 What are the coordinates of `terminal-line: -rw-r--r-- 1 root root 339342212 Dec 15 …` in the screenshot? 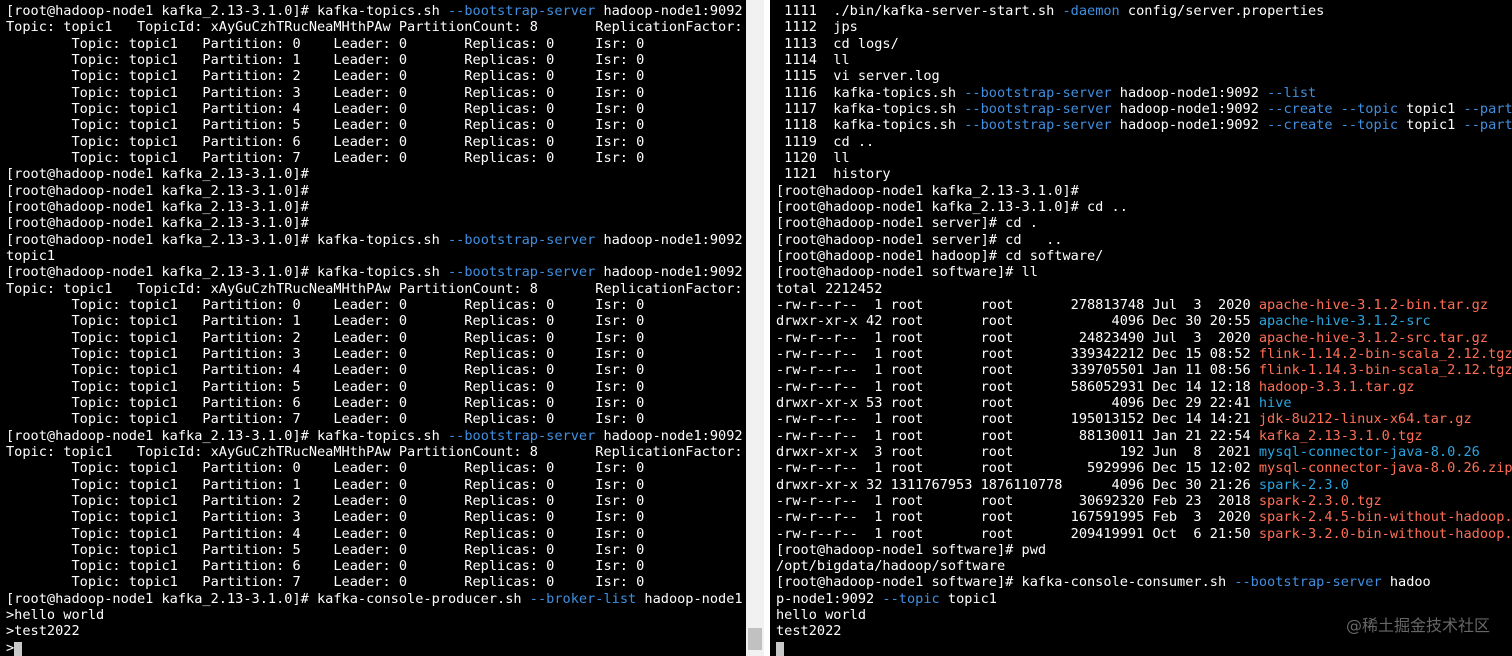 It's located at (1144, 354).